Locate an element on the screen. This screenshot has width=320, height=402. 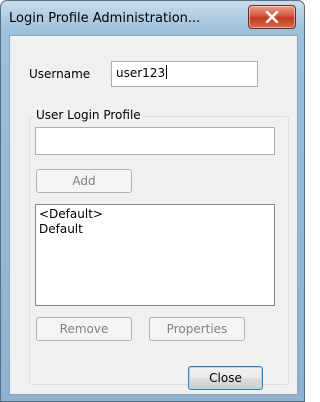
add-button: Add is located at coordinates (84, 181).